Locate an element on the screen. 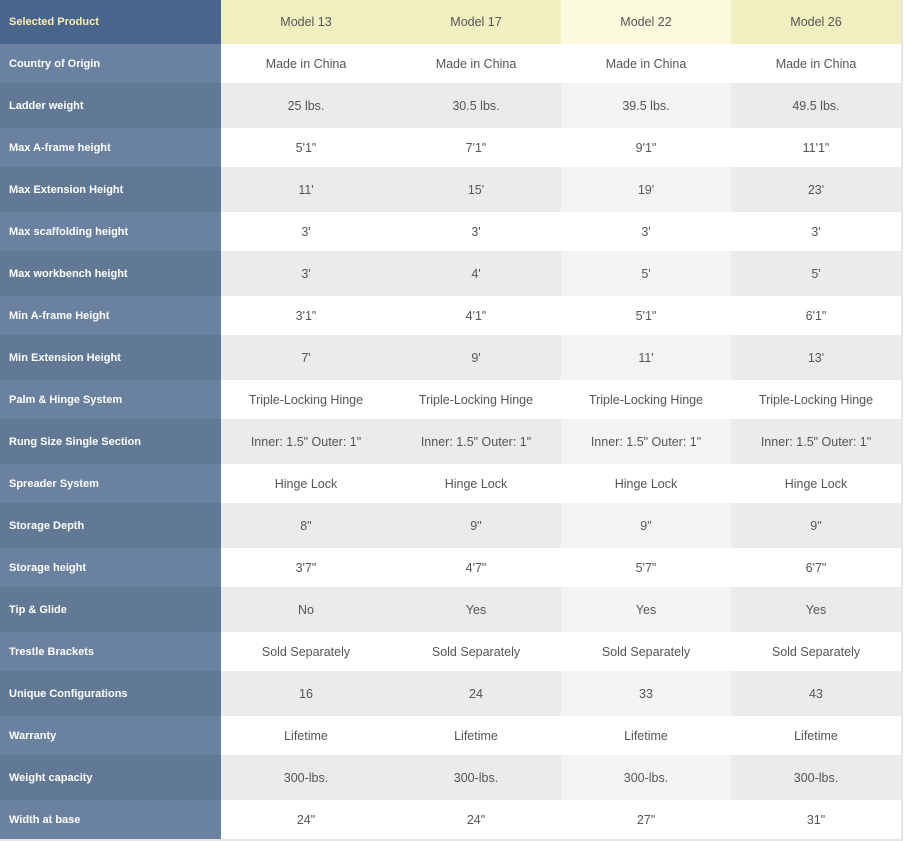 Image resolution: width=904 pixels, height=841 pixels. selected-product-label: Selected Product is located at coordinates (110, 22).